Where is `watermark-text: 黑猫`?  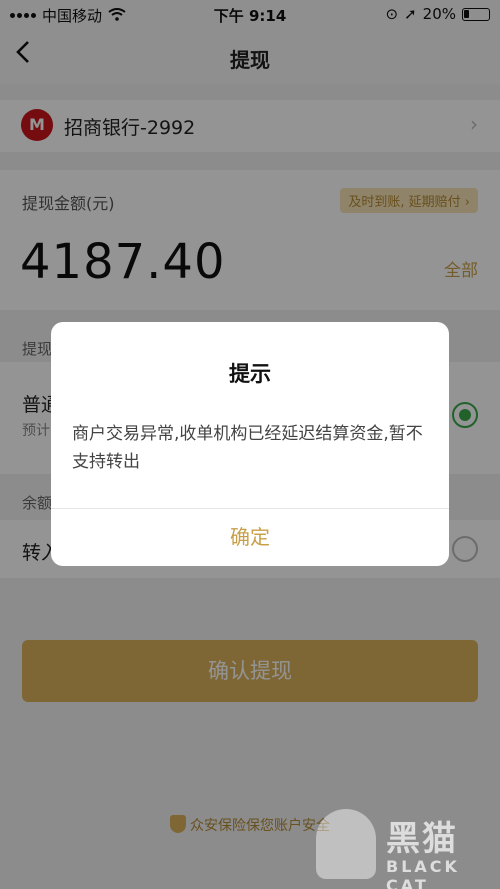 watermark-text: 黑猫 is located at coordinates (422, 839).